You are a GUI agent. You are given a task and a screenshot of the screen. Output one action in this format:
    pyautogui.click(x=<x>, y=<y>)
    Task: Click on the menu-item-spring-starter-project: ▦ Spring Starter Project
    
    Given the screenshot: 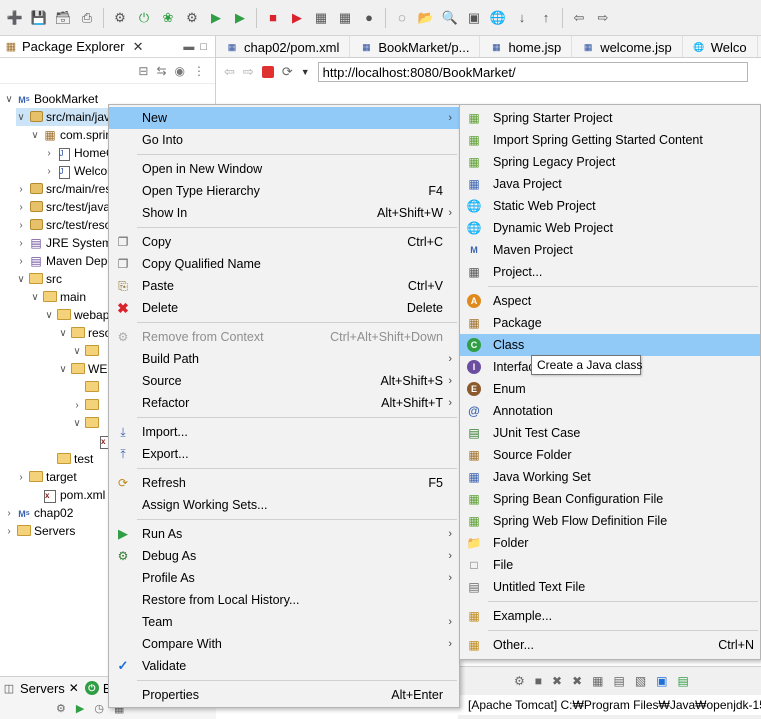 What is the action you would take?
    pyautogui.click(x=610, y=118)
    